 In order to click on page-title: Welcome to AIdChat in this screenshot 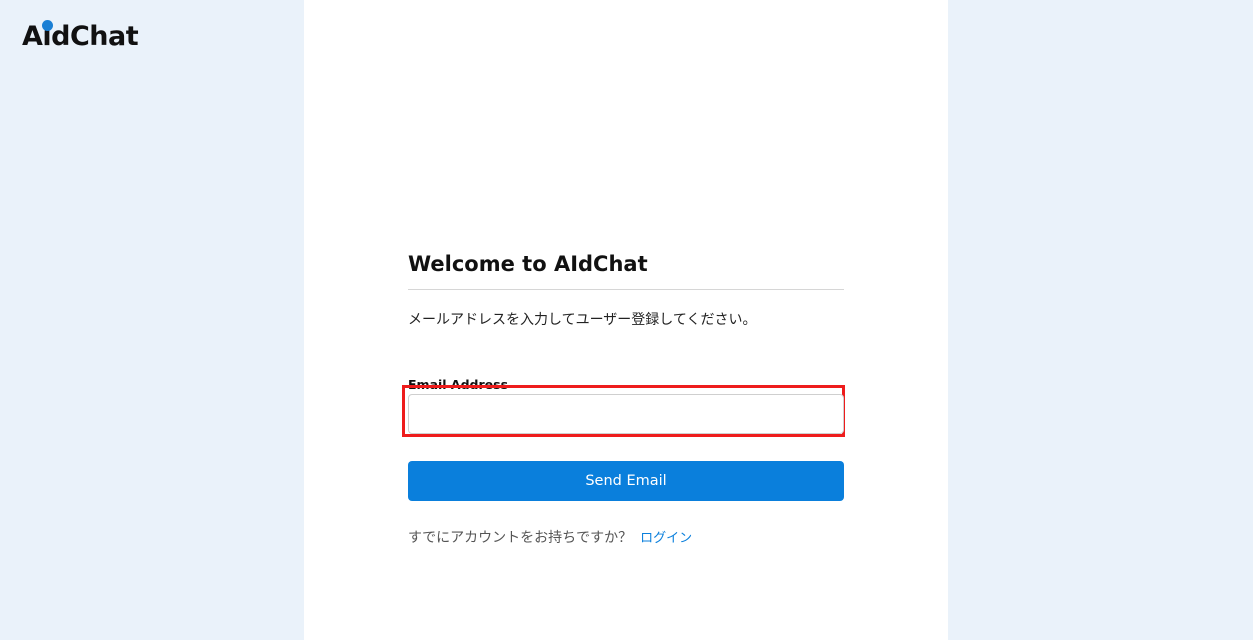, I will do `click(528, 264)`.